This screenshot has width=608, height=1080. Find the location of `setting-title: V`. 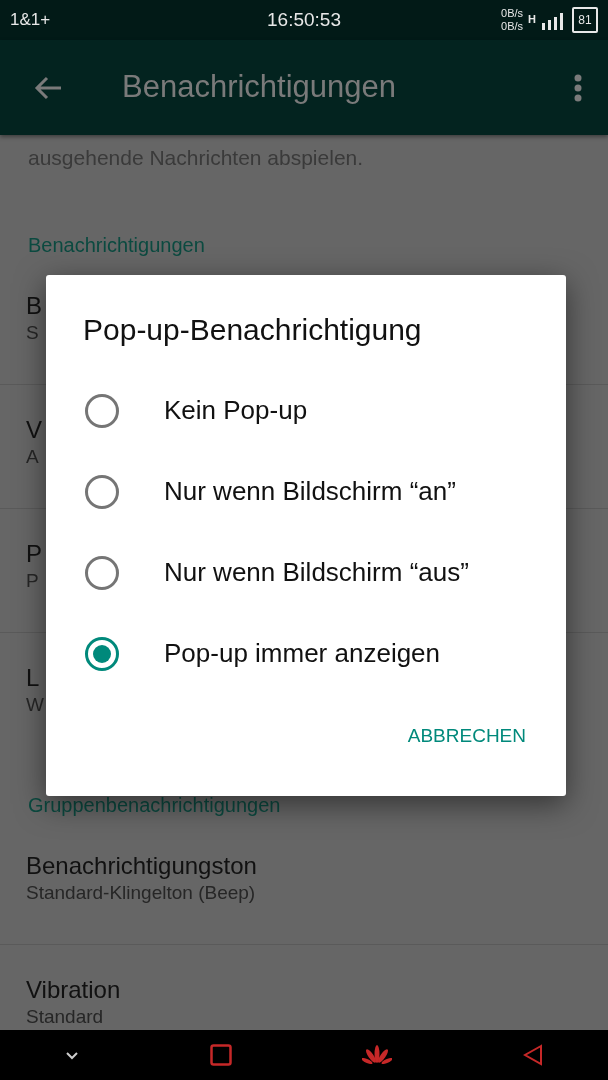

setting-title: V is located at coordinates (34, 430).